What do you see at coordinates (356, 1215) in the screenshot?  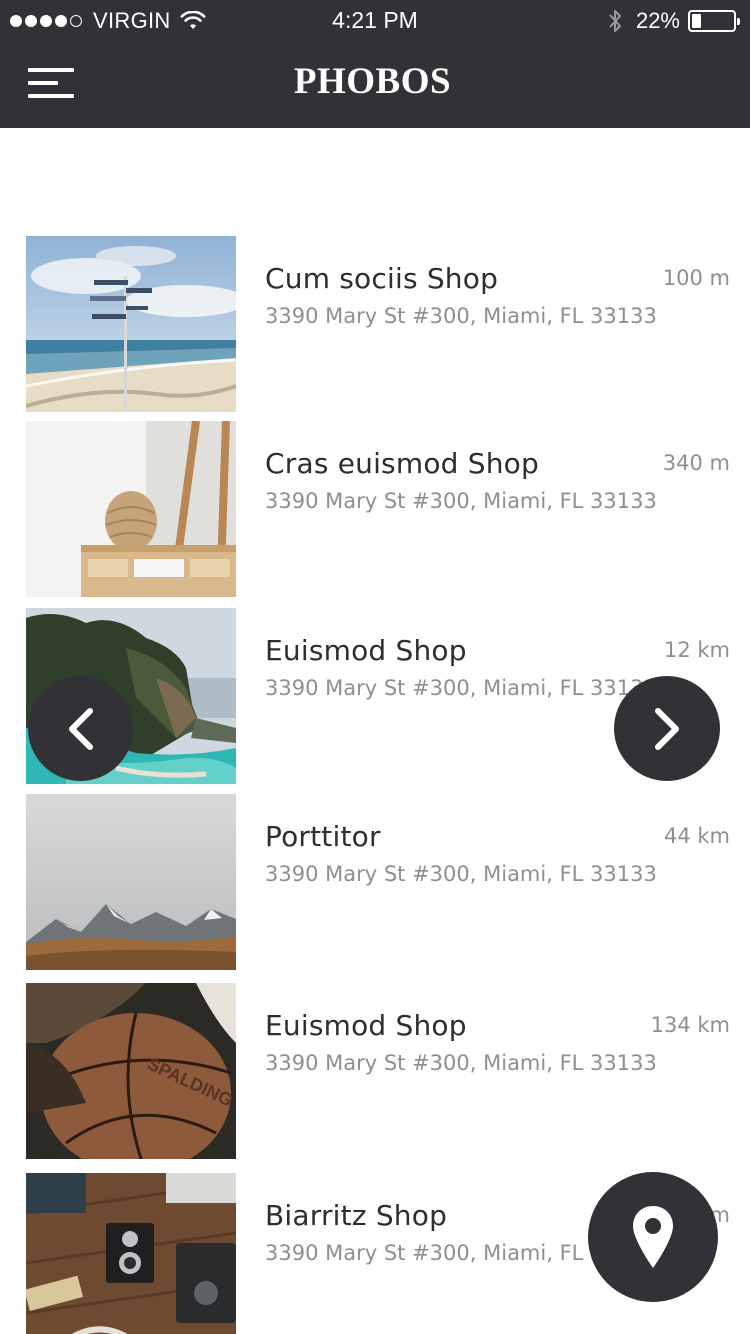 I see `shop-name: Biarritz Shop` at bounding box center [356, 1215].